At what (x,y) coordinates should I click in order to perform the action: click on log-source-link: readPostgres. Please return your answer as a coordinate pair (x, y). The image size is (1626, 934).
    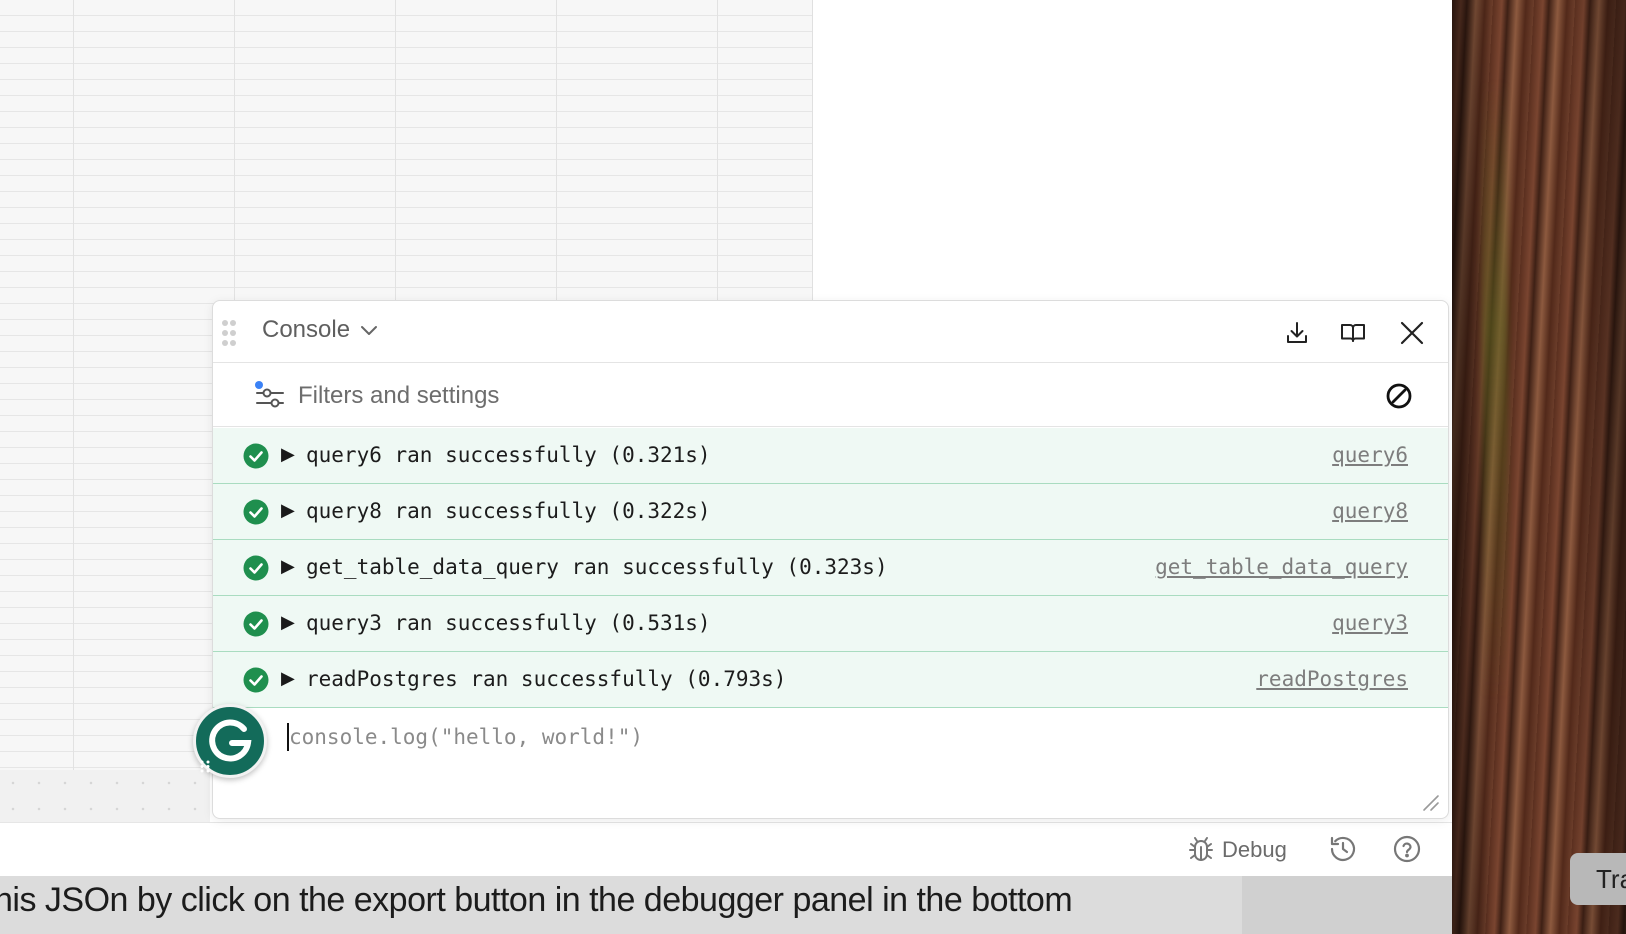
    Looking at the image, I should click on (1332, 679).